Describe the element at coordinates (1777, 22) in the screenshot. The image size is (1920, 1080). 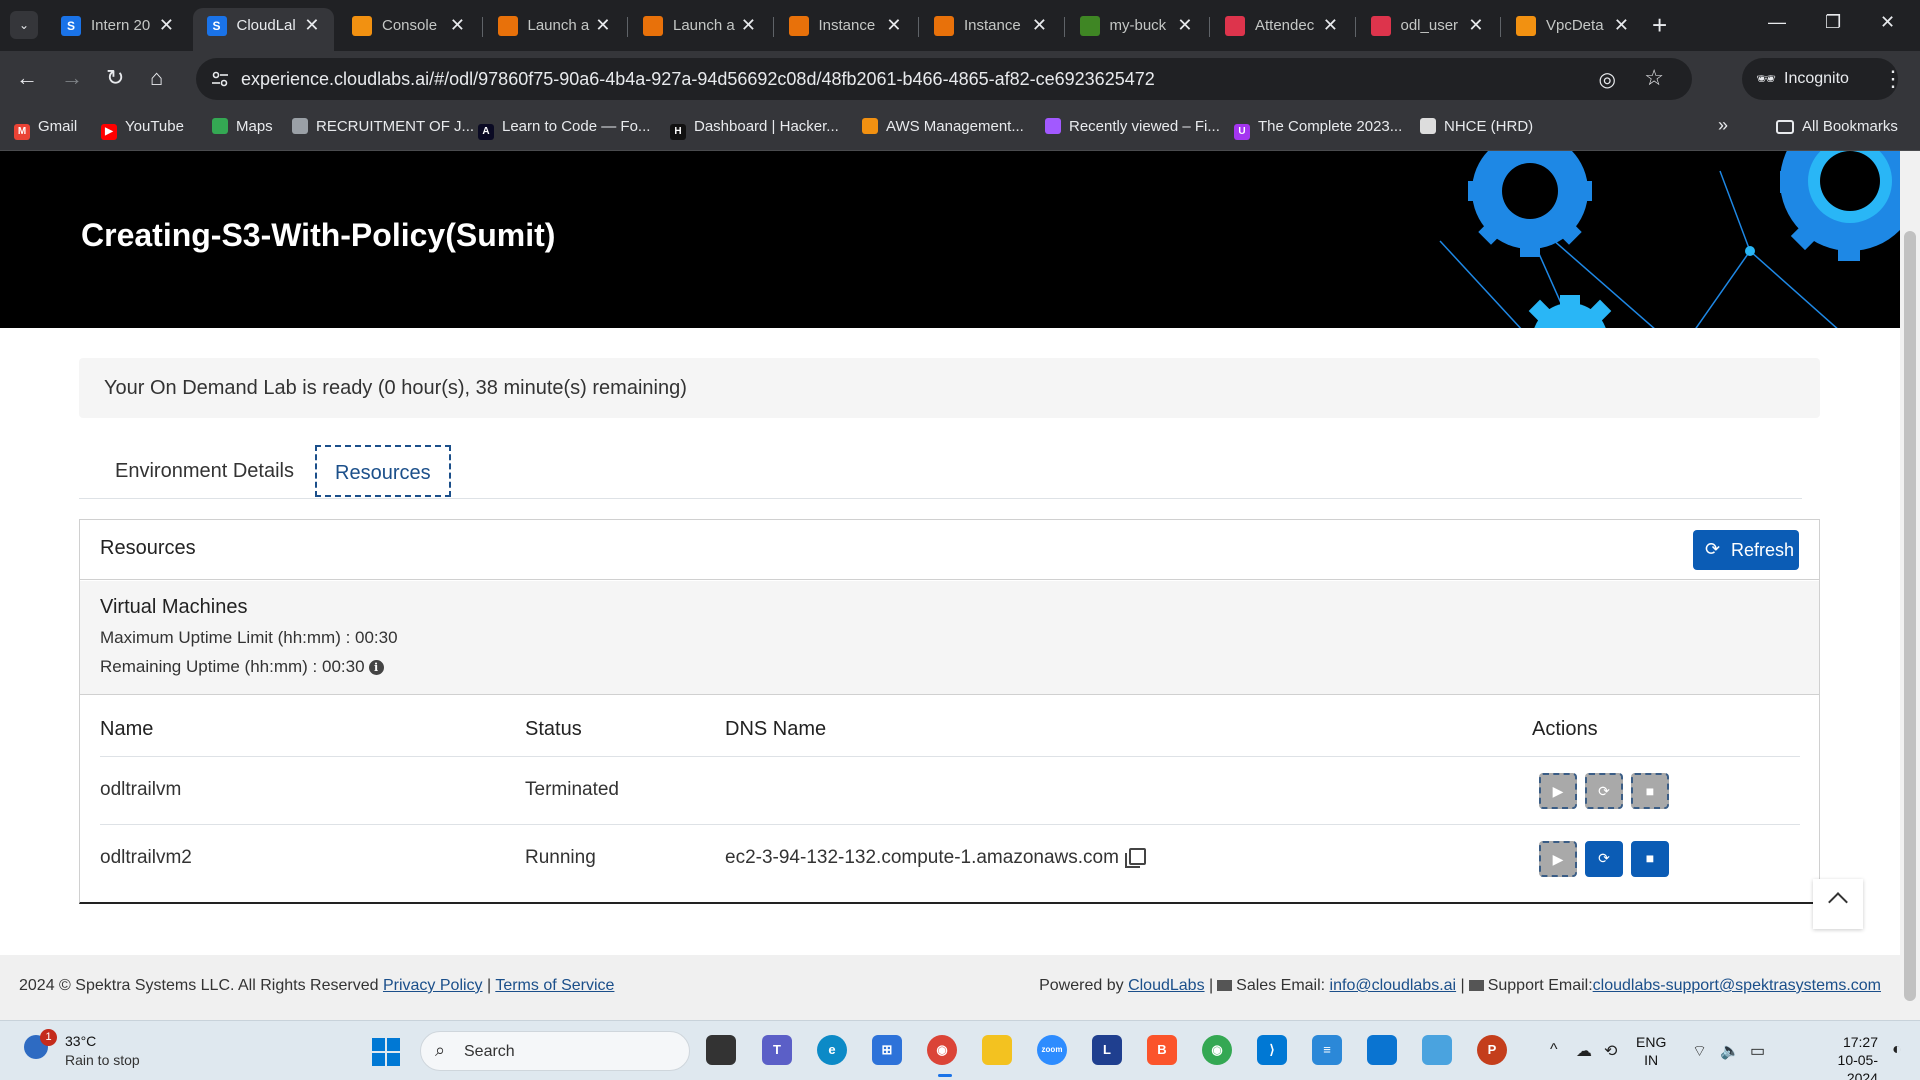
I see `minimize-icon: —` at that location.